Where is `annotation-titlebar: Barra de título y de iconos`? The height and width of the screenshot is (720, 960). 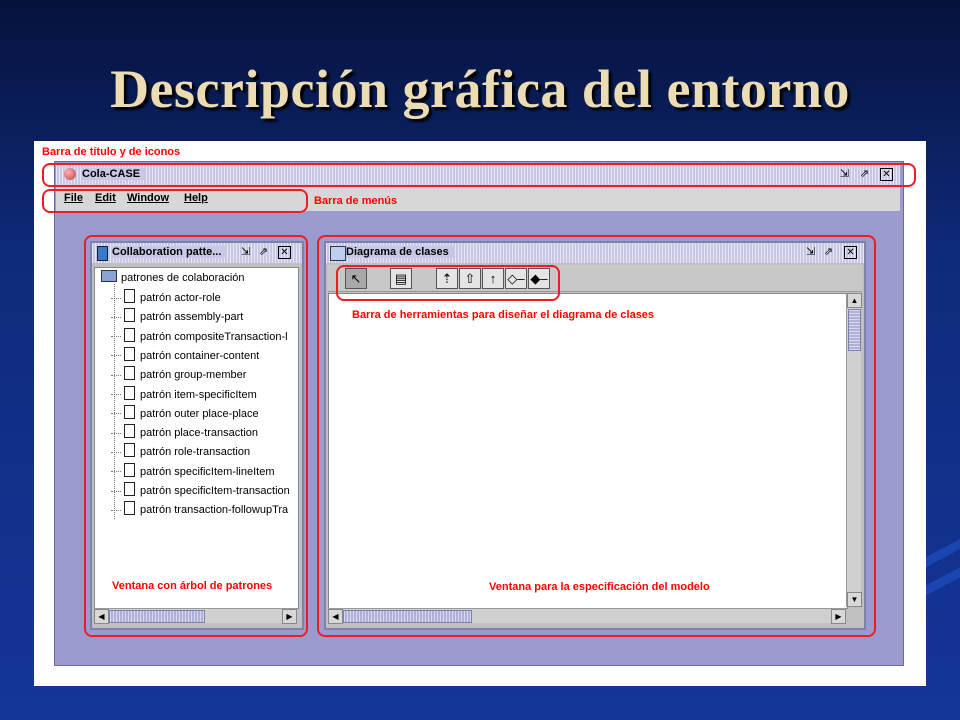
annotation-titlebar: Barra de título y de iconos is located at coordinates (111, 152).